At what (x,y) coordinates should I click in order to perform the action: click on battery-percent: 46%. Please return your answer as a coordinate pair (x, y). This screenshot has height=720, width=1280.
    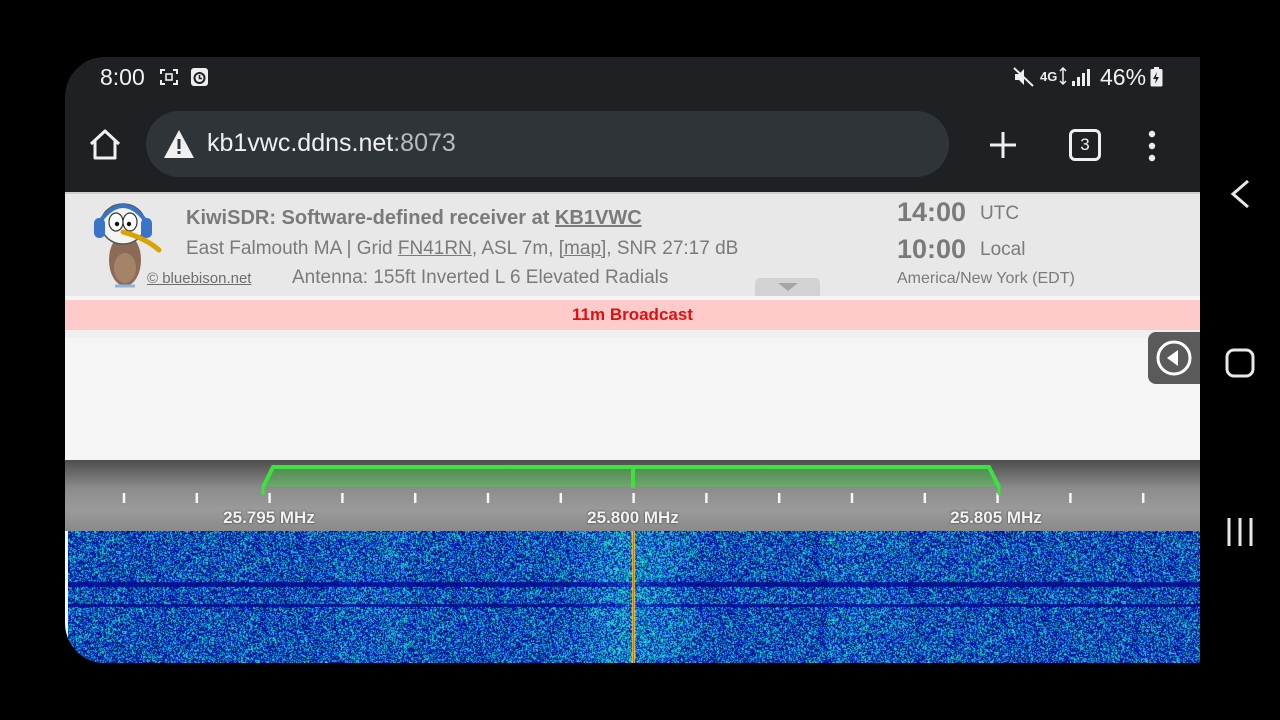
    Looking at the image, I should click on (1123, 77).